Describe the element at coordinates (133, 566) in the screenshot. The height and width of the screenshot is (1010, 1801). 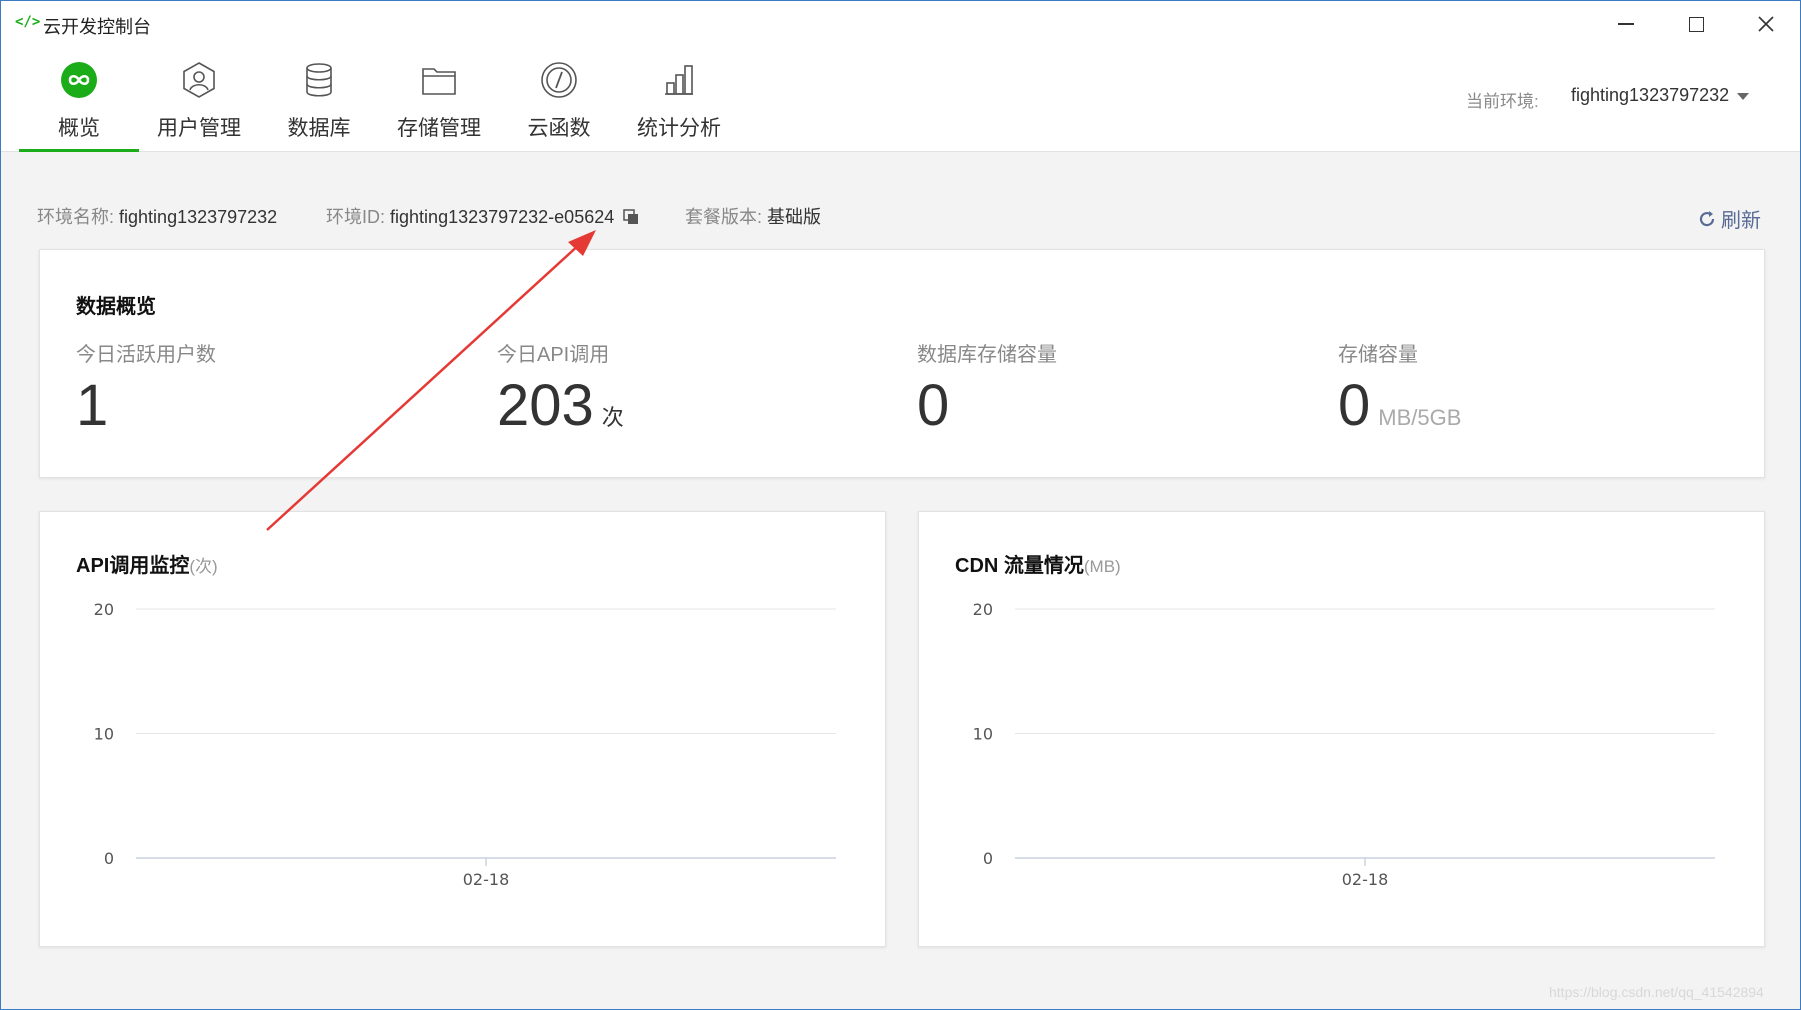
I see `api-chart-title-text: API调用监控` at that location.